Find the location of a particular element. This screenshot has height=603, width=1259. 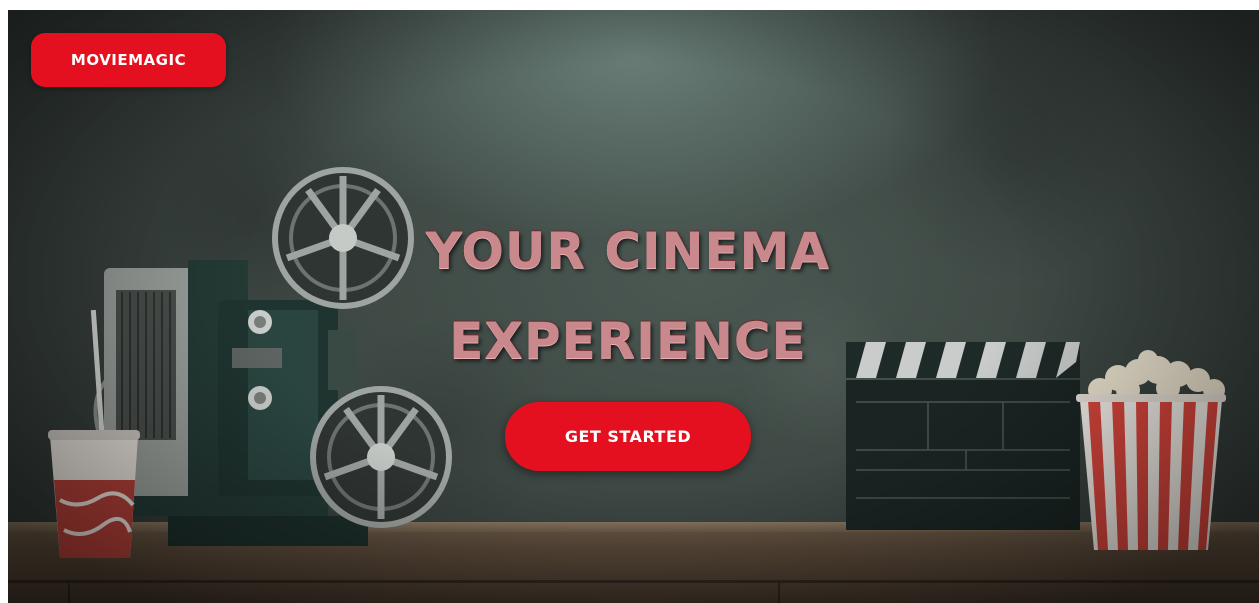

hero-title-line1: YOUR CINEMA is located at coordinates (628, 251).